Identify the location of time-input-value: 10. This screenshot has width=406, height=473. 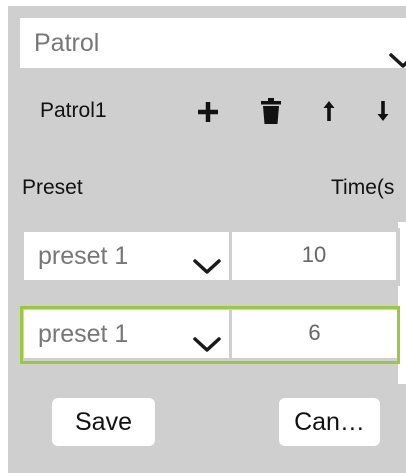
(314, 254).